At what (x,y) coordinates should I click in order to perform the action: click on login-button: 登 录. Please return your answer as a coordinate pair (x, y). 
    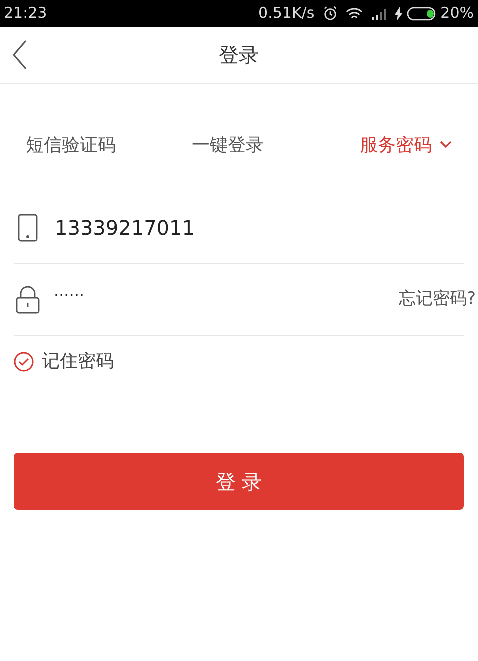
    Looking at the image, I should click on (239, 481).